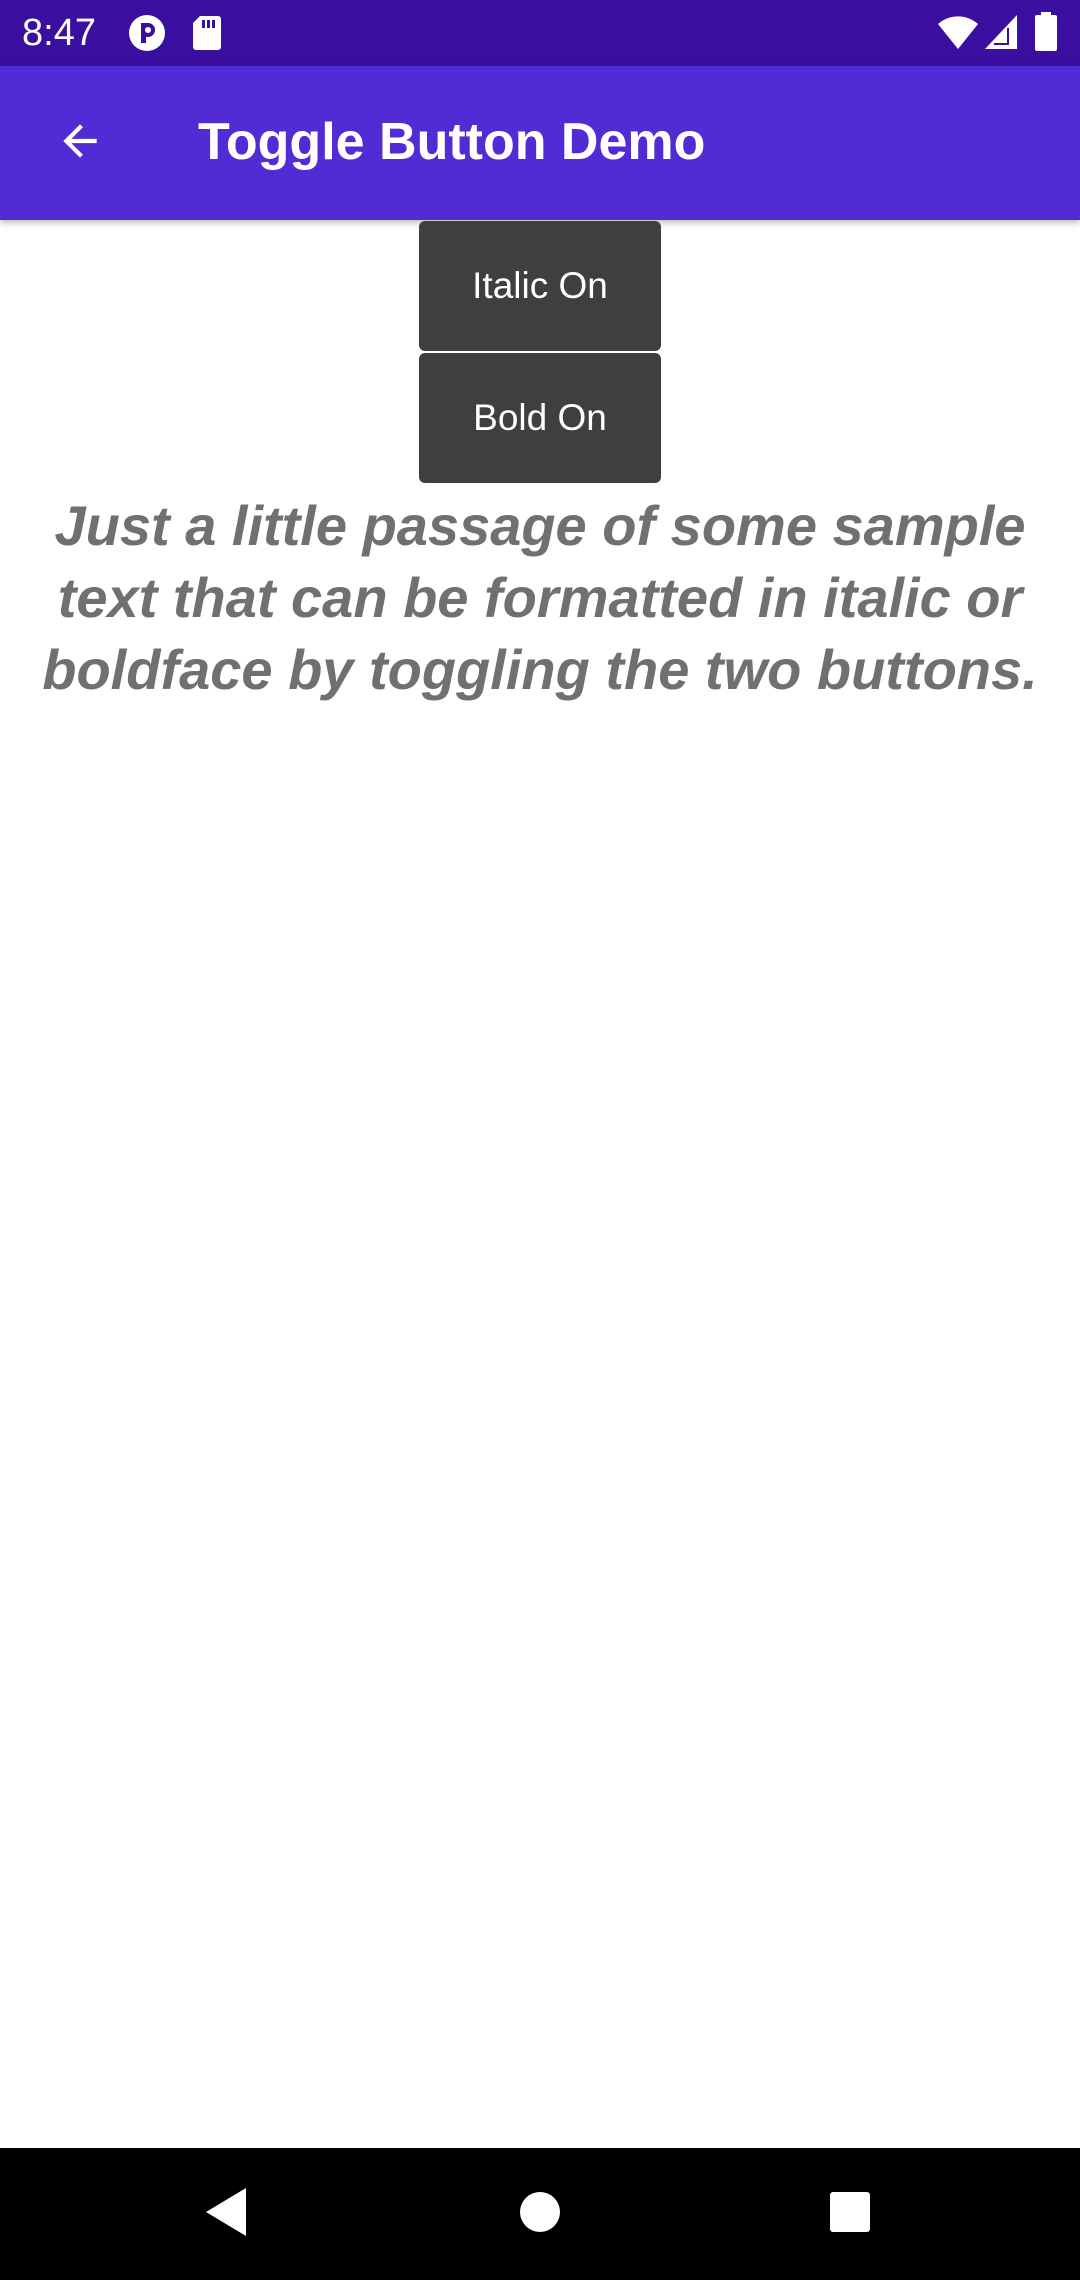  What do you see at coordinates (147, 35) in the screenshot?
I see `notification-app-icon` at bounding box center [147, 35].